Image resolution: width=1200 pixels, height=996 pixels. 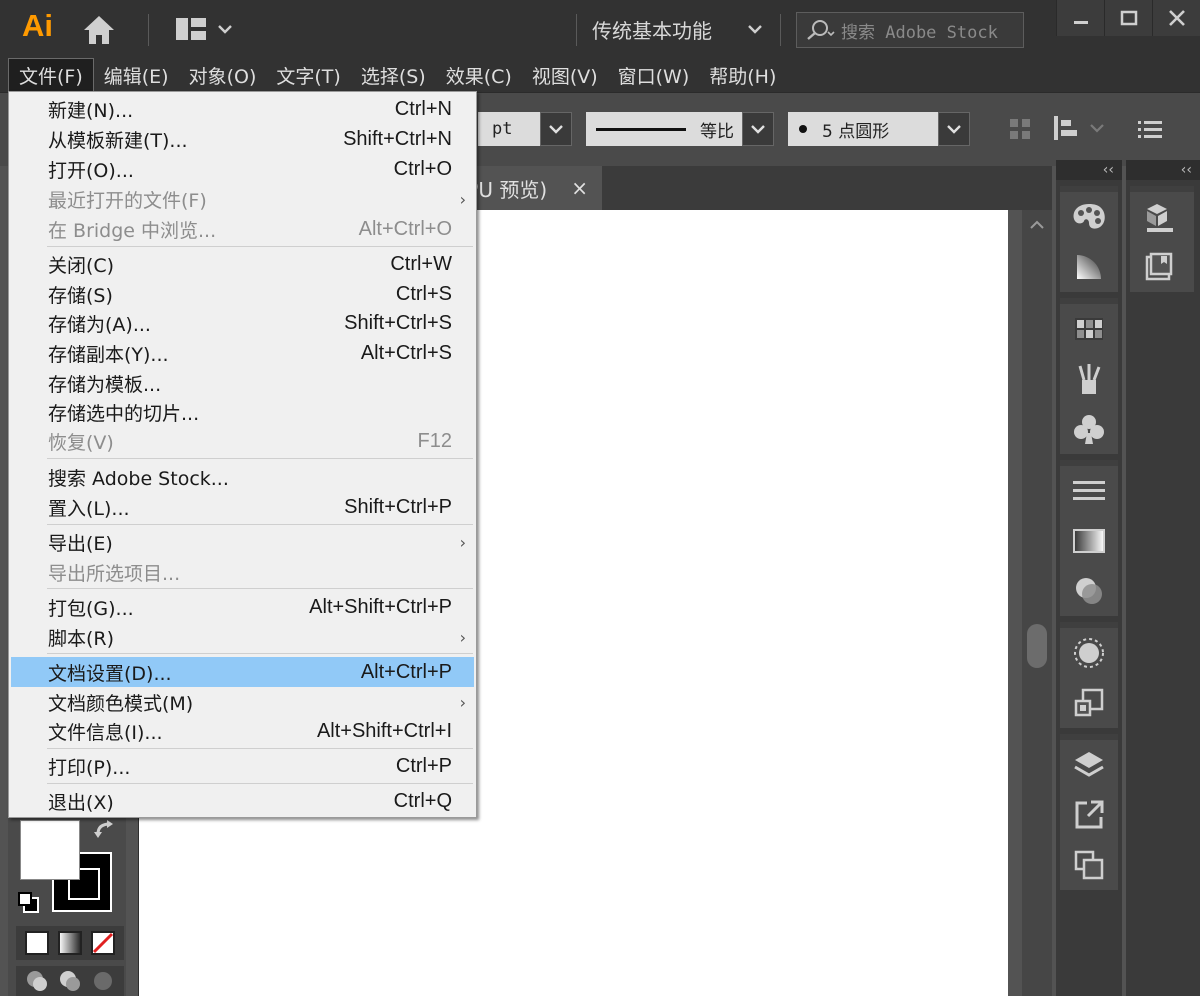 What do you see at coordinates (1089, 865) in the screenshot?
I see `artboards-panel-button` at bounding box center [1089, 865].